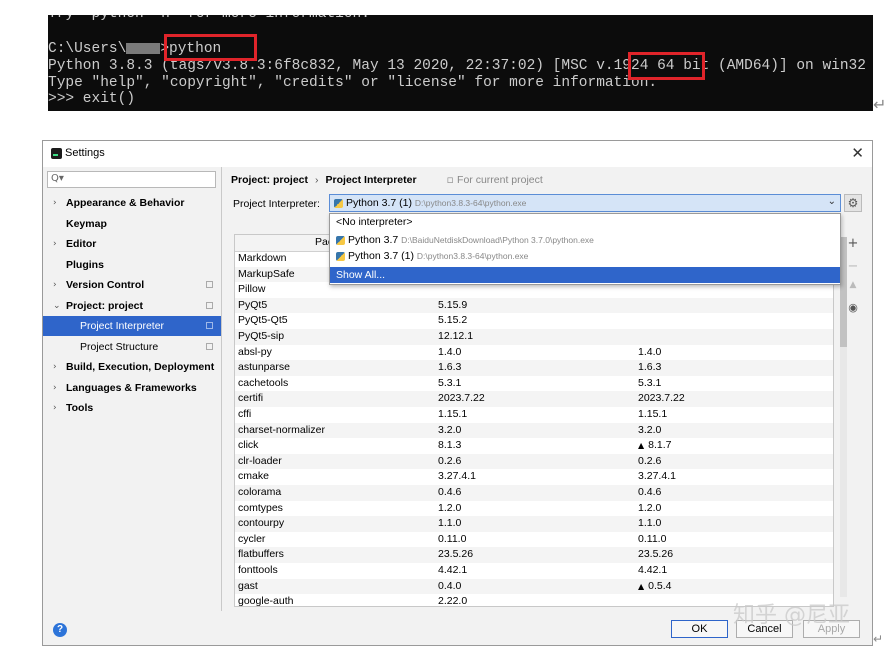 Image resolution: width=895 pixels, height=653 pixels. What do you see at coordinates (132, 285) in the screenshot?
I see `sidebar-item-version-control: › Version Control` at bounding box center [132, 285].